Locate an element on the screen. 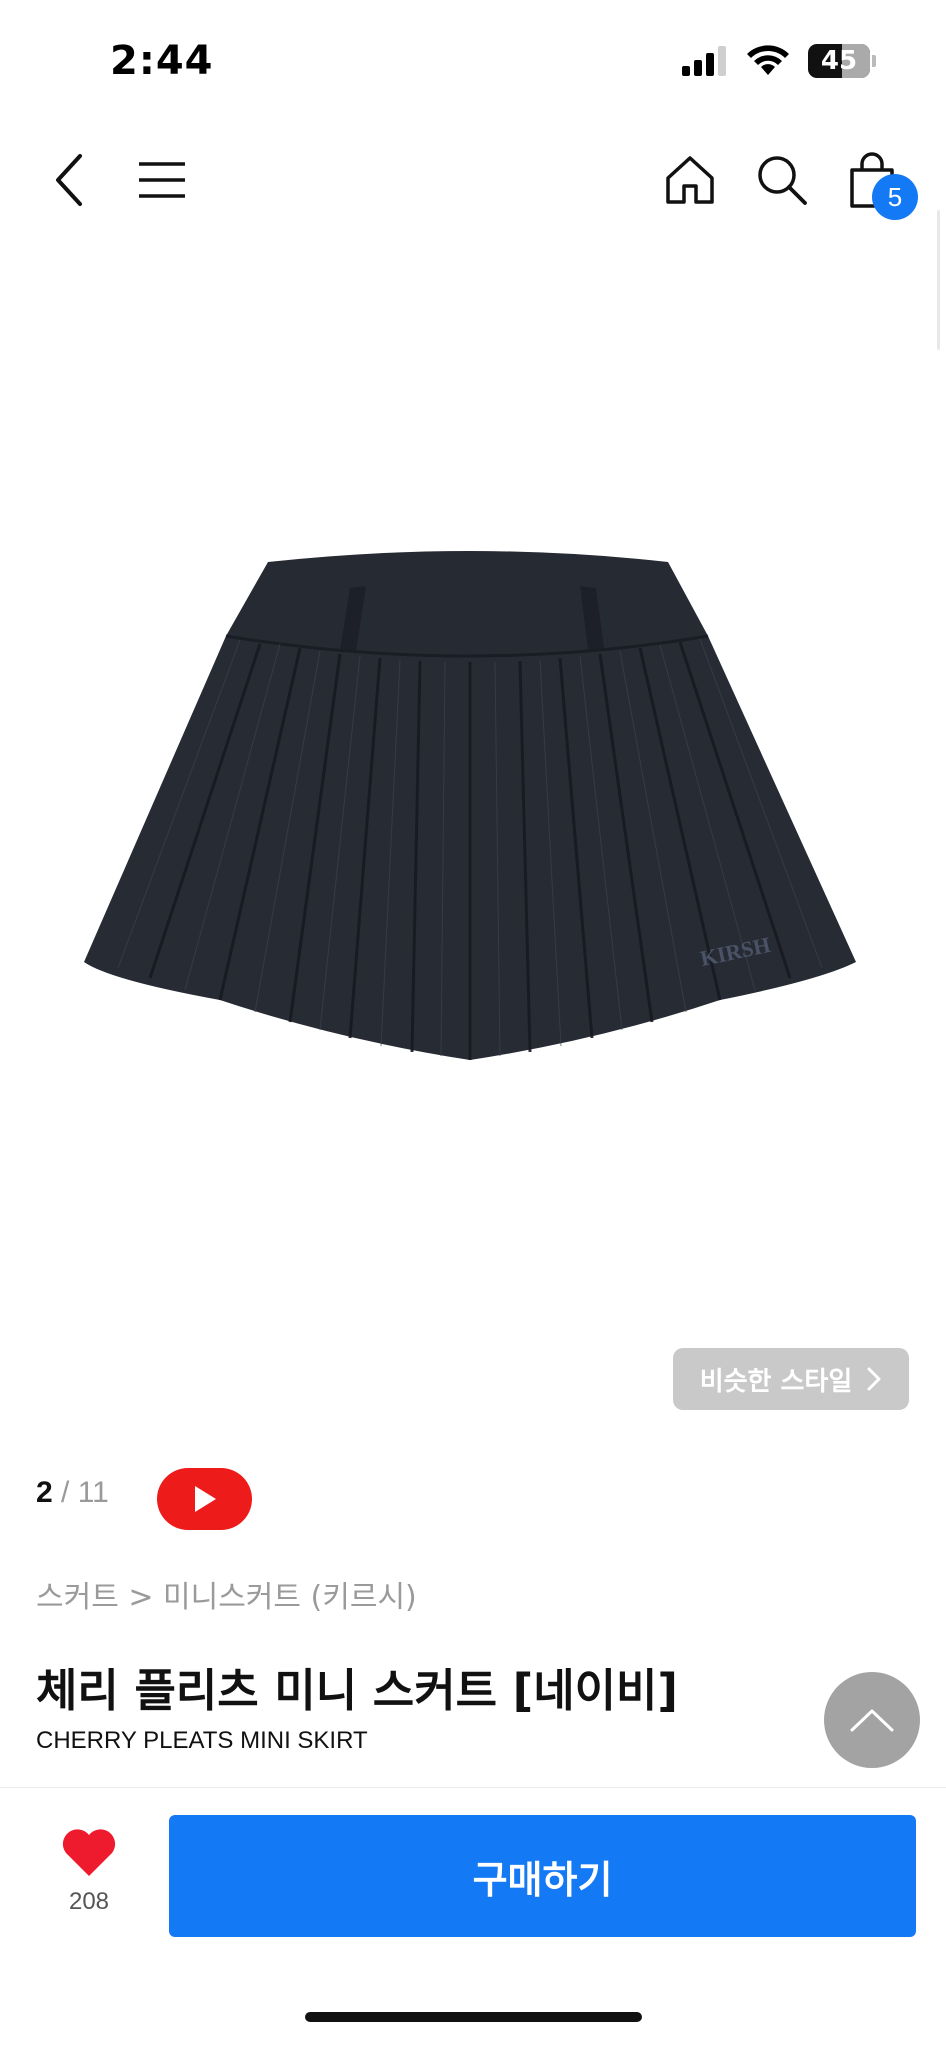  search-button is located at coordinates (782, 180).